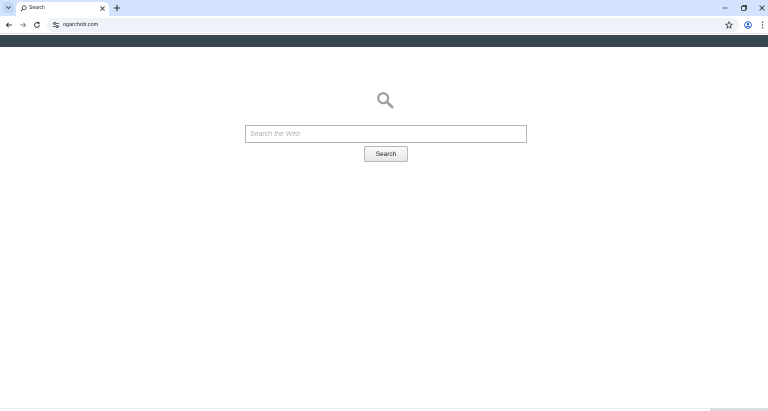  Describe the element at coordinates (393, 25) in the screenshot. I see `address-bar: ogarchrdr.com` at that location.